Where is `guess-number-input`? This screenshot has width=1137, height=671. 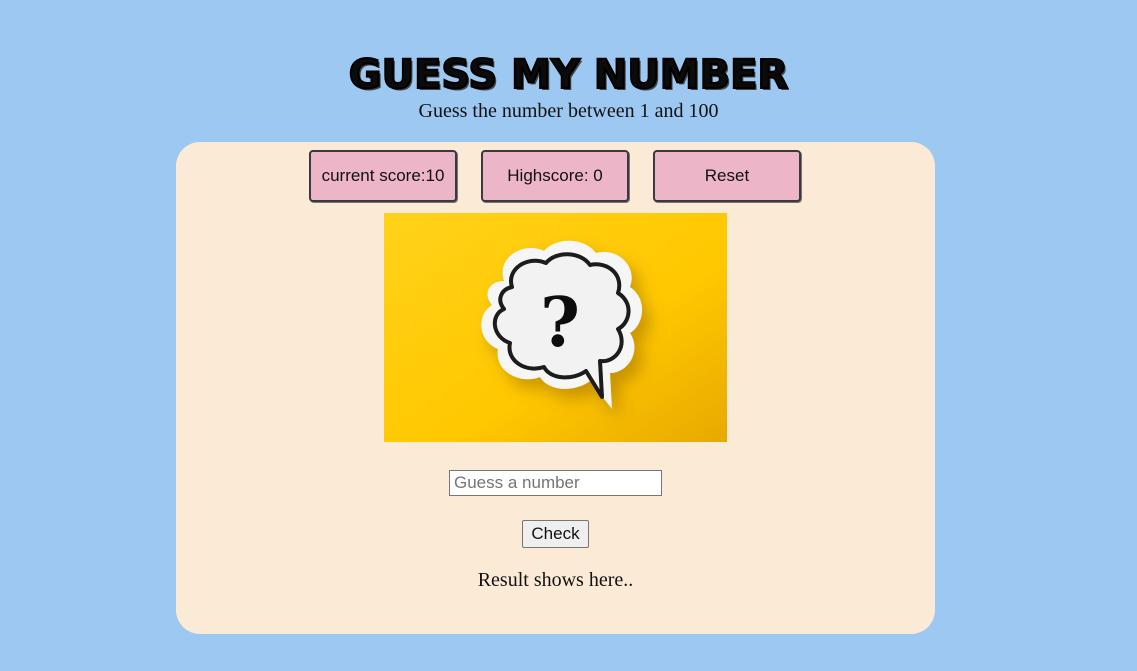
guess-number-input is located at coordinates (555, 483).